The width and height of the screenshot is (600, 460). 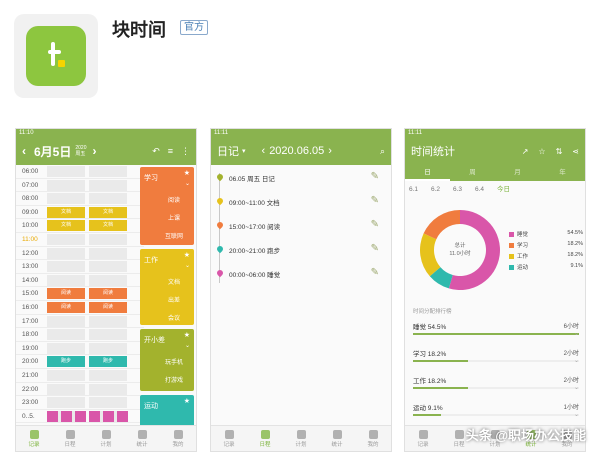 What do you see at coordinates (170, 151) in the screenshot?
I see `list-icon: ≡` at bounding box center [170, 151].